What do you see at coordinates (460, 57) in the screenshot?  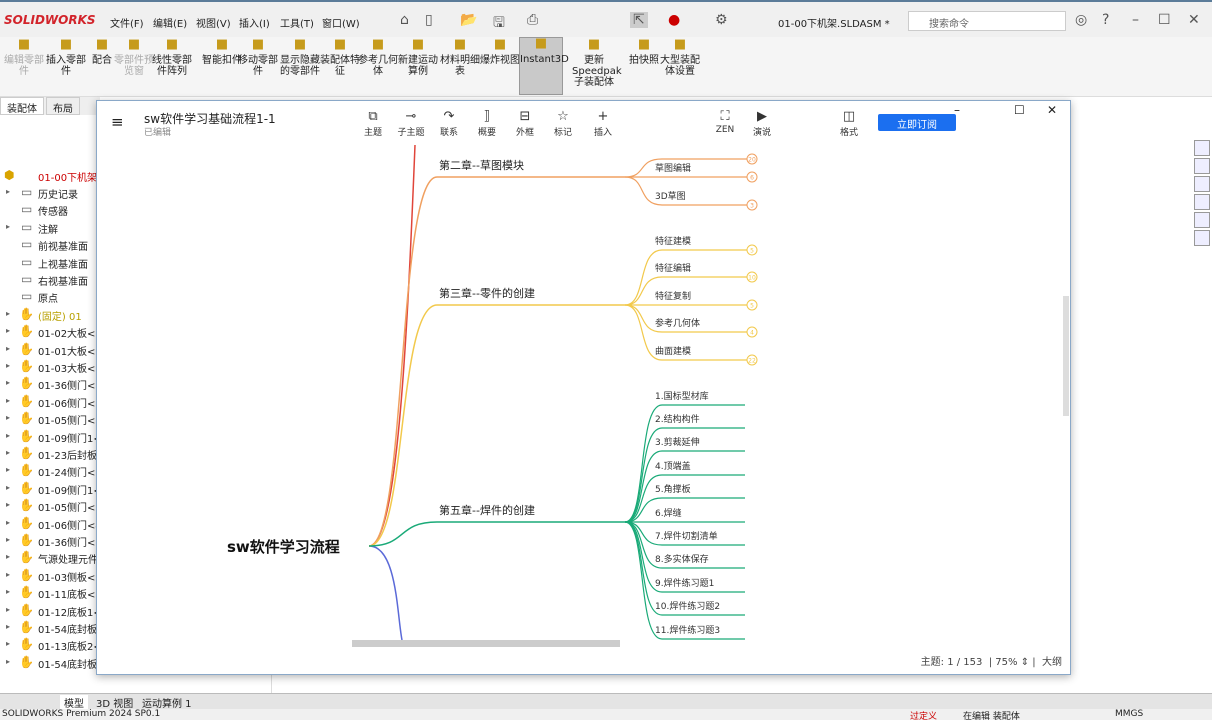 I see `ribbon-button: ■ 材料明细表` at bounding box center [460, 57].